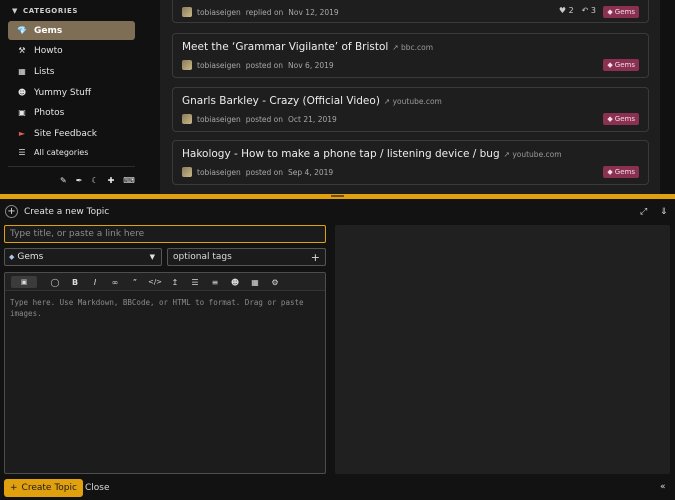  What do you see at coordinates (24, 282) in the screenshot?
I see `rich-text-toggle-icon: ▣` at bounding box center [24, 282].